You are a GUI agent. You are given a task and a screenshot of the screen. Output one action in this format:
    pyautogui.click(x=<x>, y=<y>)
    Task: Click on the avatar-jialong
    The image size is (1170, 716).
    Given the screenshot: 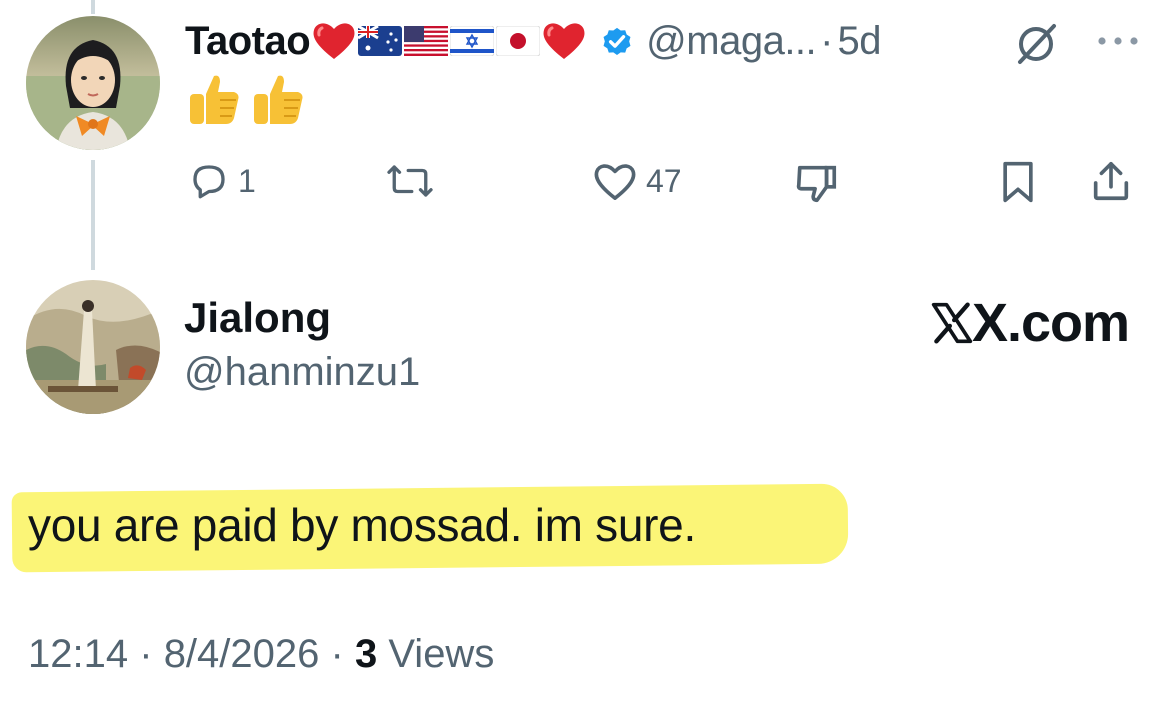 What is the action you would take?
    pyautogui.click(x=93, y=347)
    